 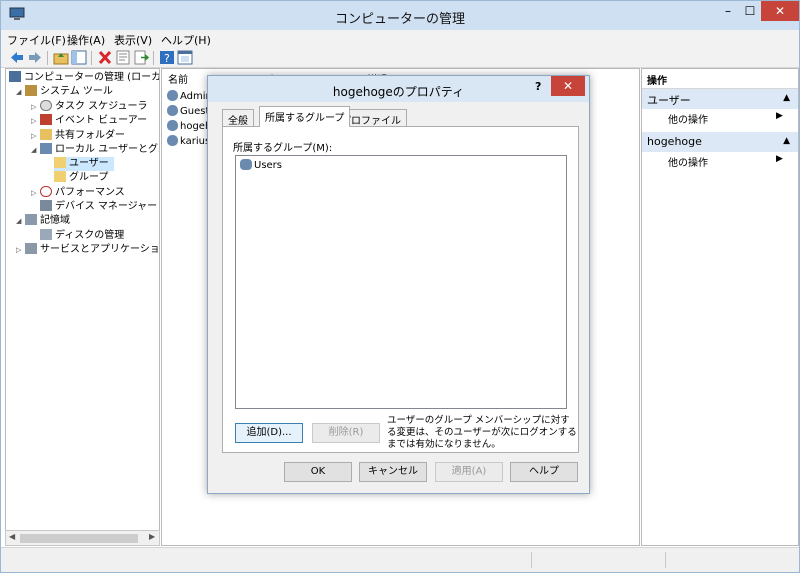 I want to click on status-bar, so click(x=400, y=559).